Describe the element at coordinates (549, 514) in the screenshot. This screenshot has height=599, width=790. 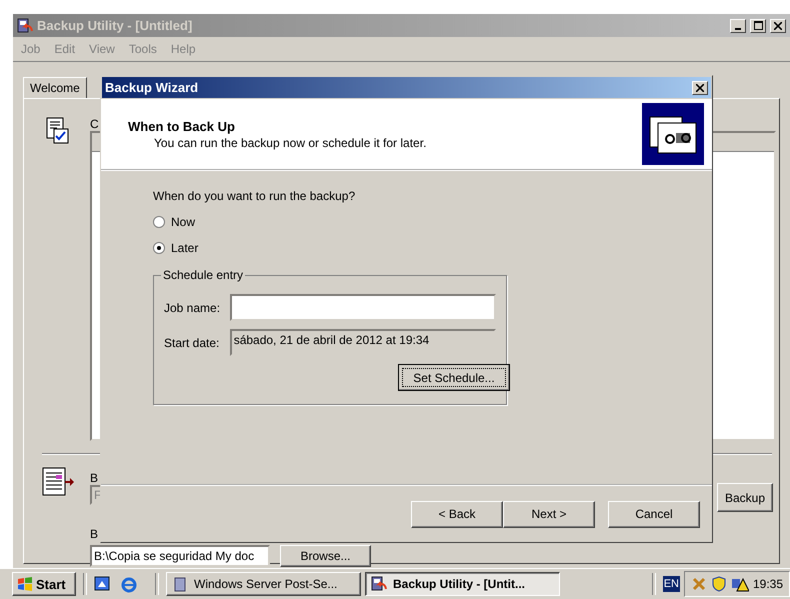
I see `next-button: Next >` at that location.